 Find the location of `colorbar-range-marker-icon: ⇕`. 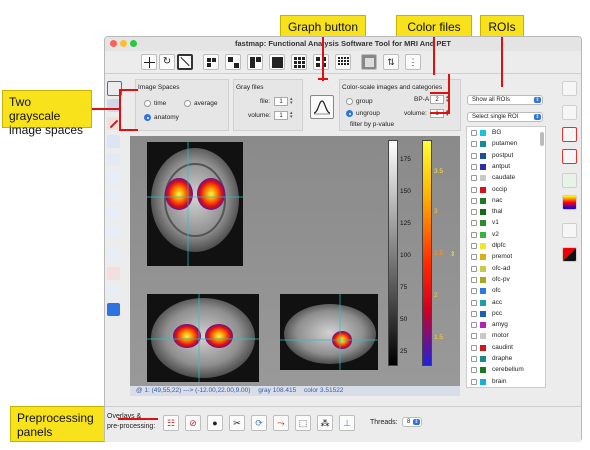

colorbar-range-marker-icon: ⇕ is located at coordinates (452, 254).